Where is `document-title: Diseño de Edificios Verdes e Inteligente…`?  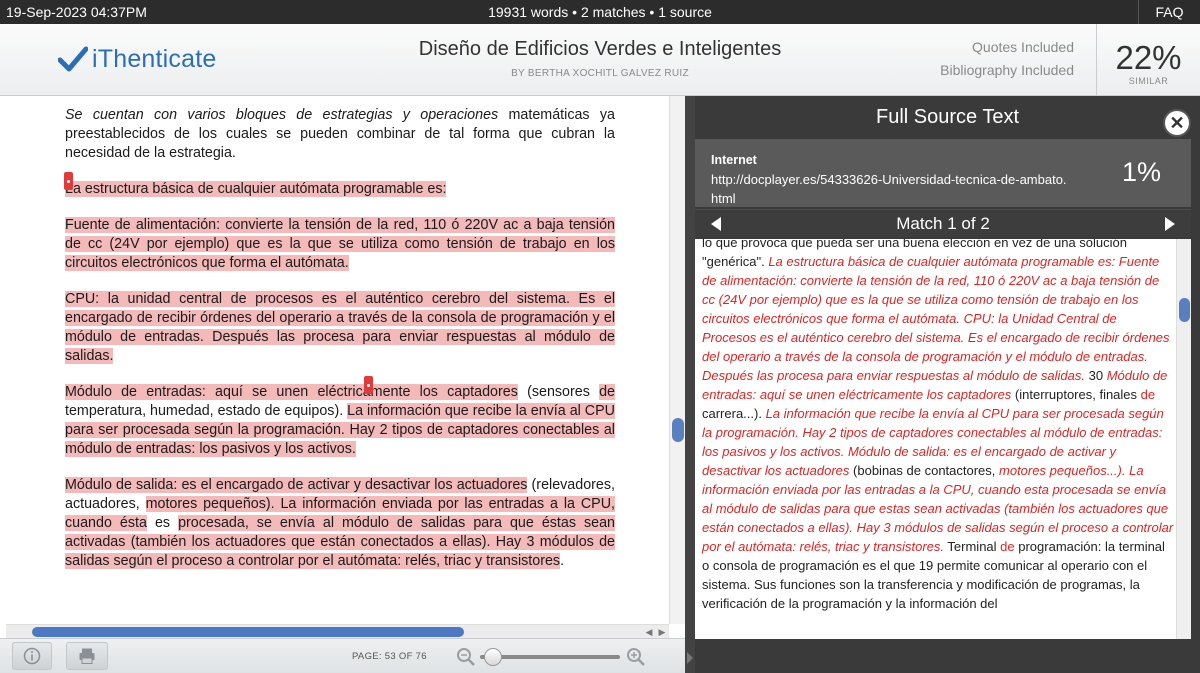
document-title: Diseño de Edificios Verdes e Inteligente… is located at coordinates (600, 49).